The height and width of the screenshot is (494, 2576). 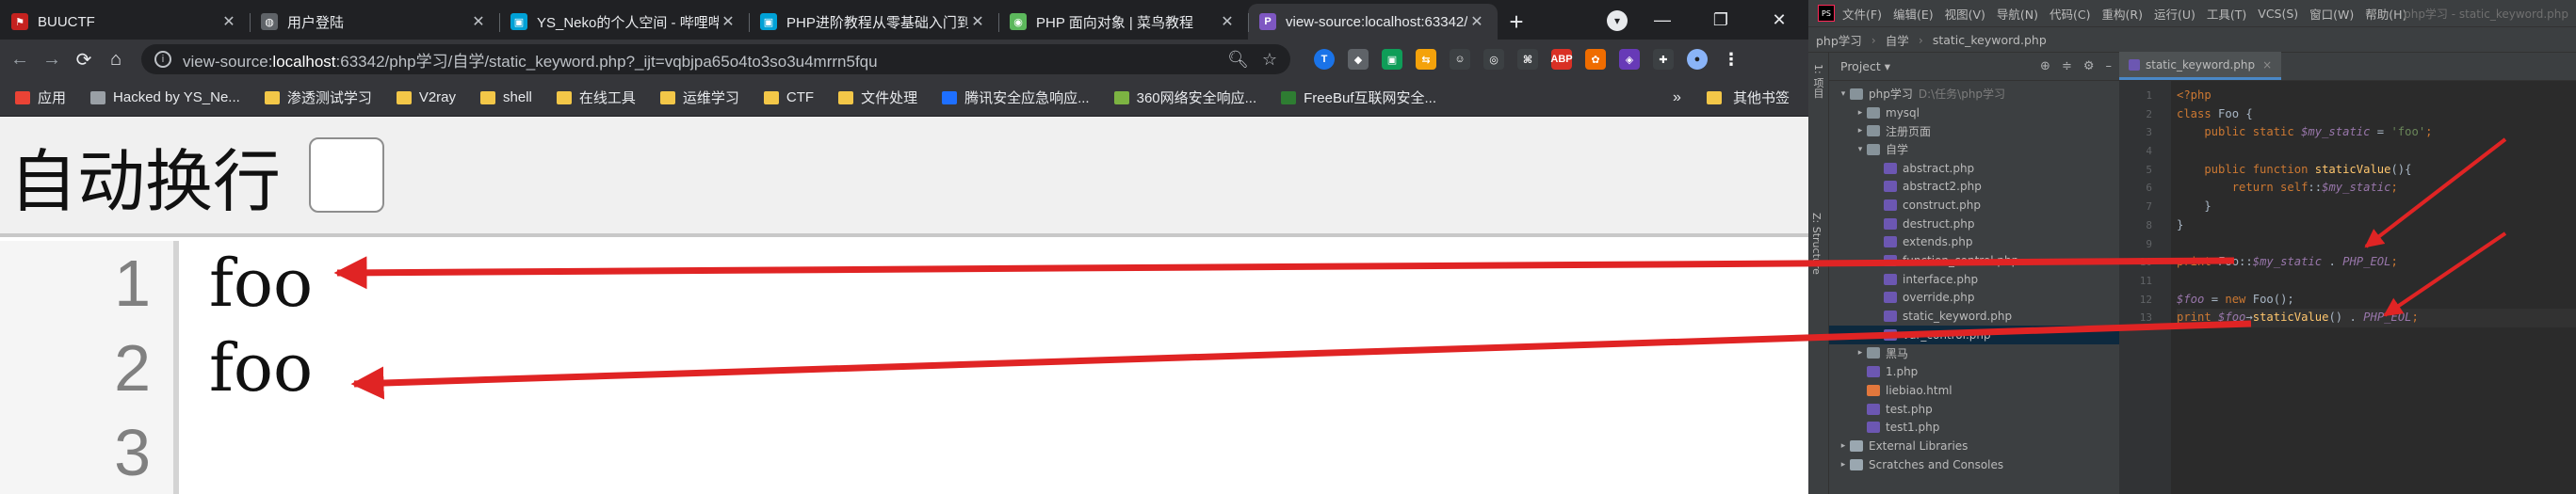 I want to click on chevron-down-icon: ▾, so click(x=1887, y=66).